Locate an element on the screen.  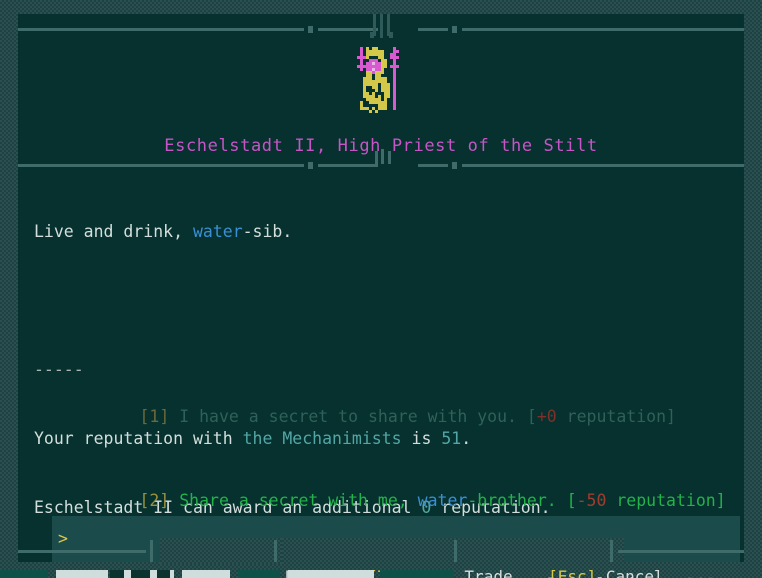
top-rule-center is located at coordinates (348, 29).